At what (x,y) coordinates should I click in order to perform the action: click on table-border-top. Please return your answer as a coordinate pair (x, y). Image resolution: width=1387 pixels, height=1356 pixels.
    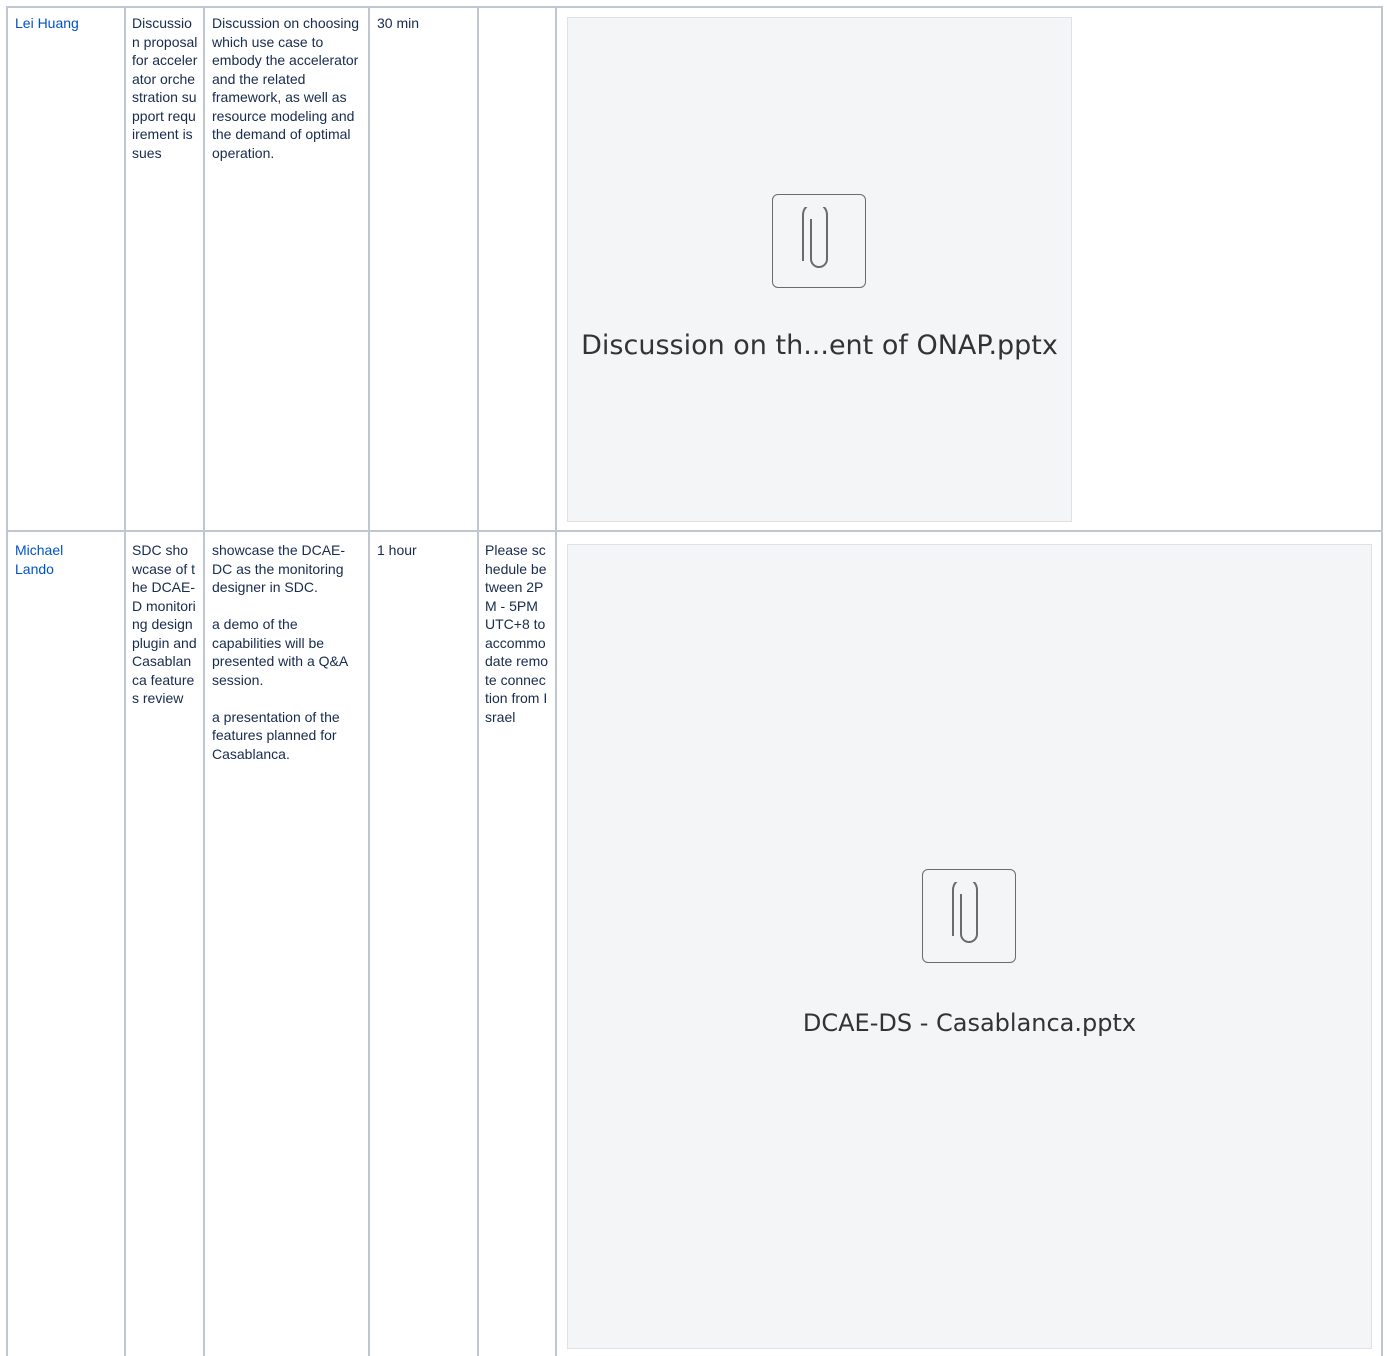
    Looking at the image, I should click on (694, 7).